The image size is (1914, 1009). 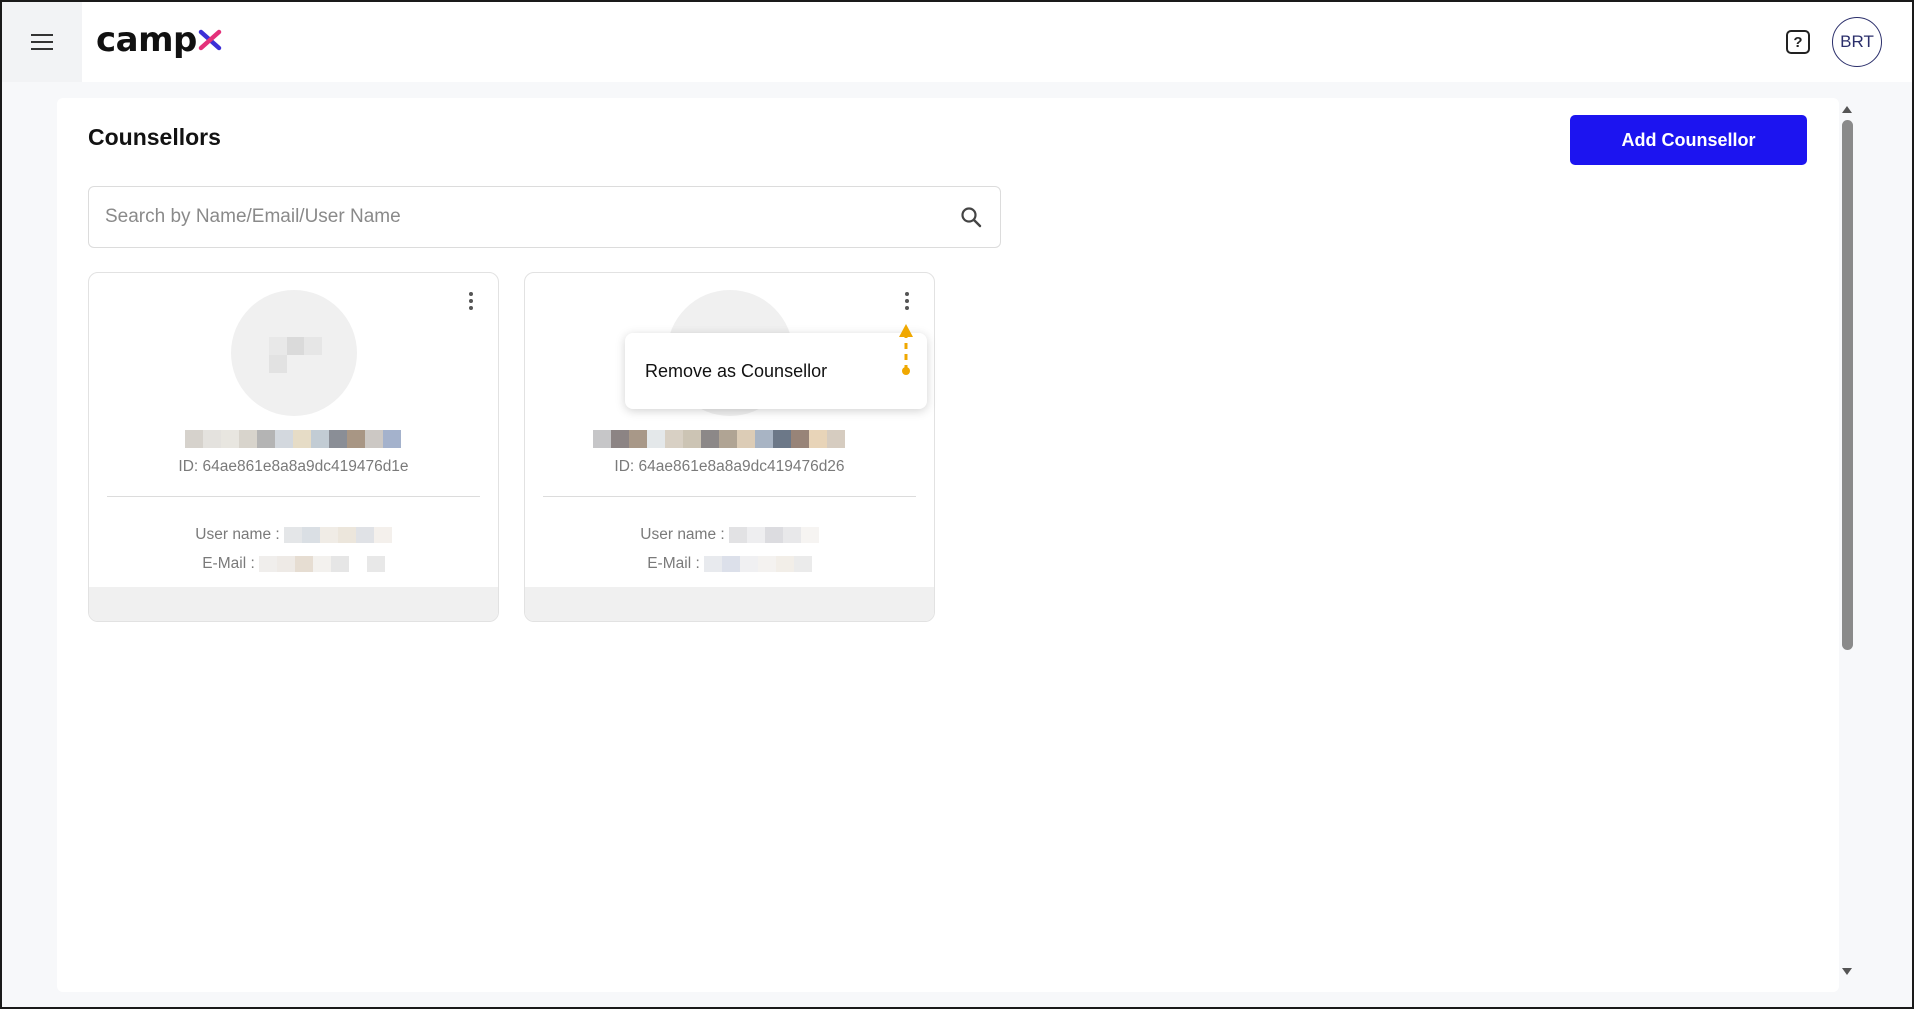 I want to click on search-input, so click(x=515, y=217).